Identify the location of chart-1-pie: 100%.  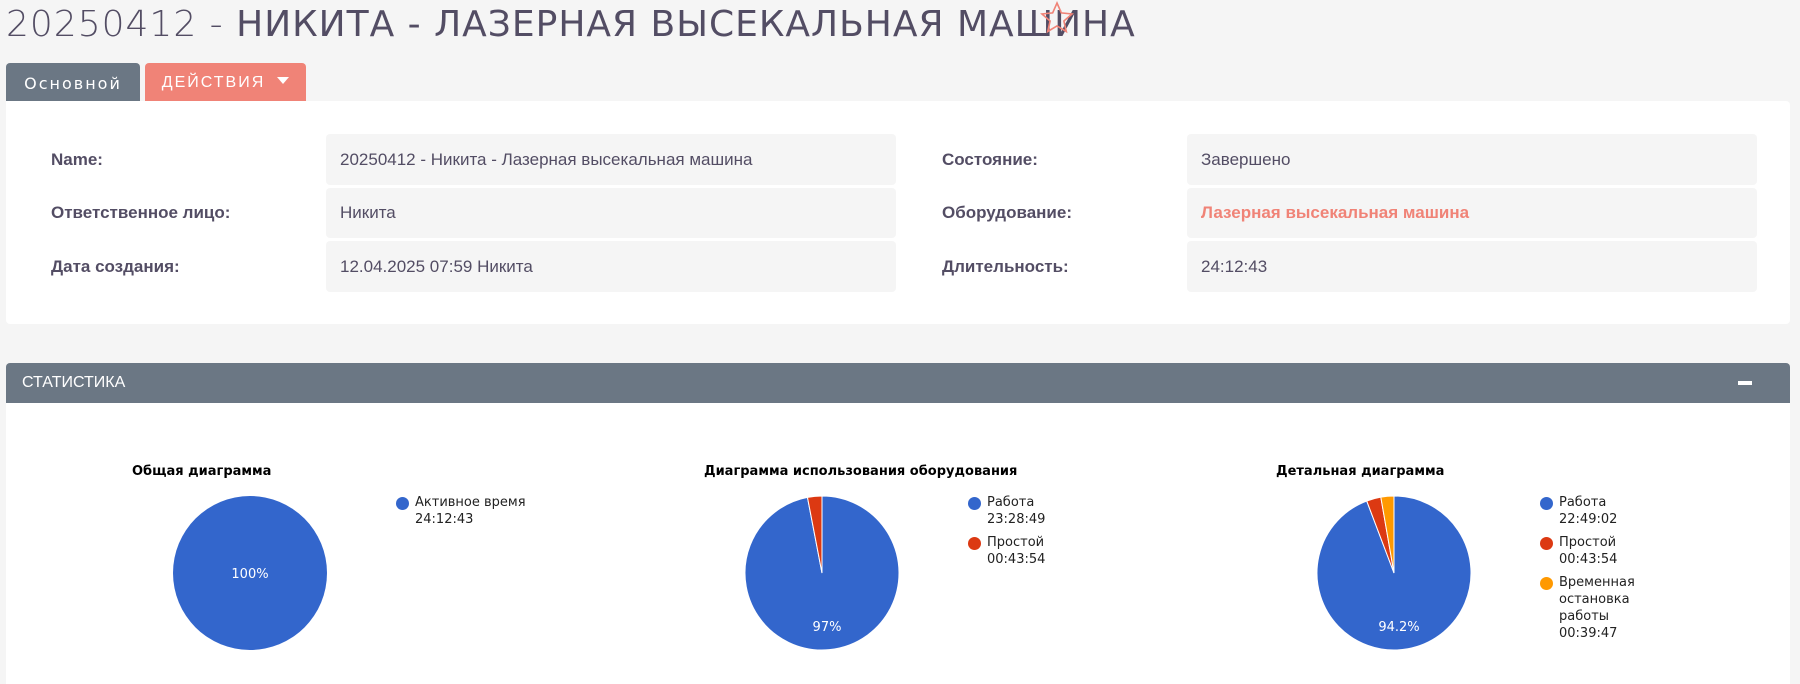
(250, 573).